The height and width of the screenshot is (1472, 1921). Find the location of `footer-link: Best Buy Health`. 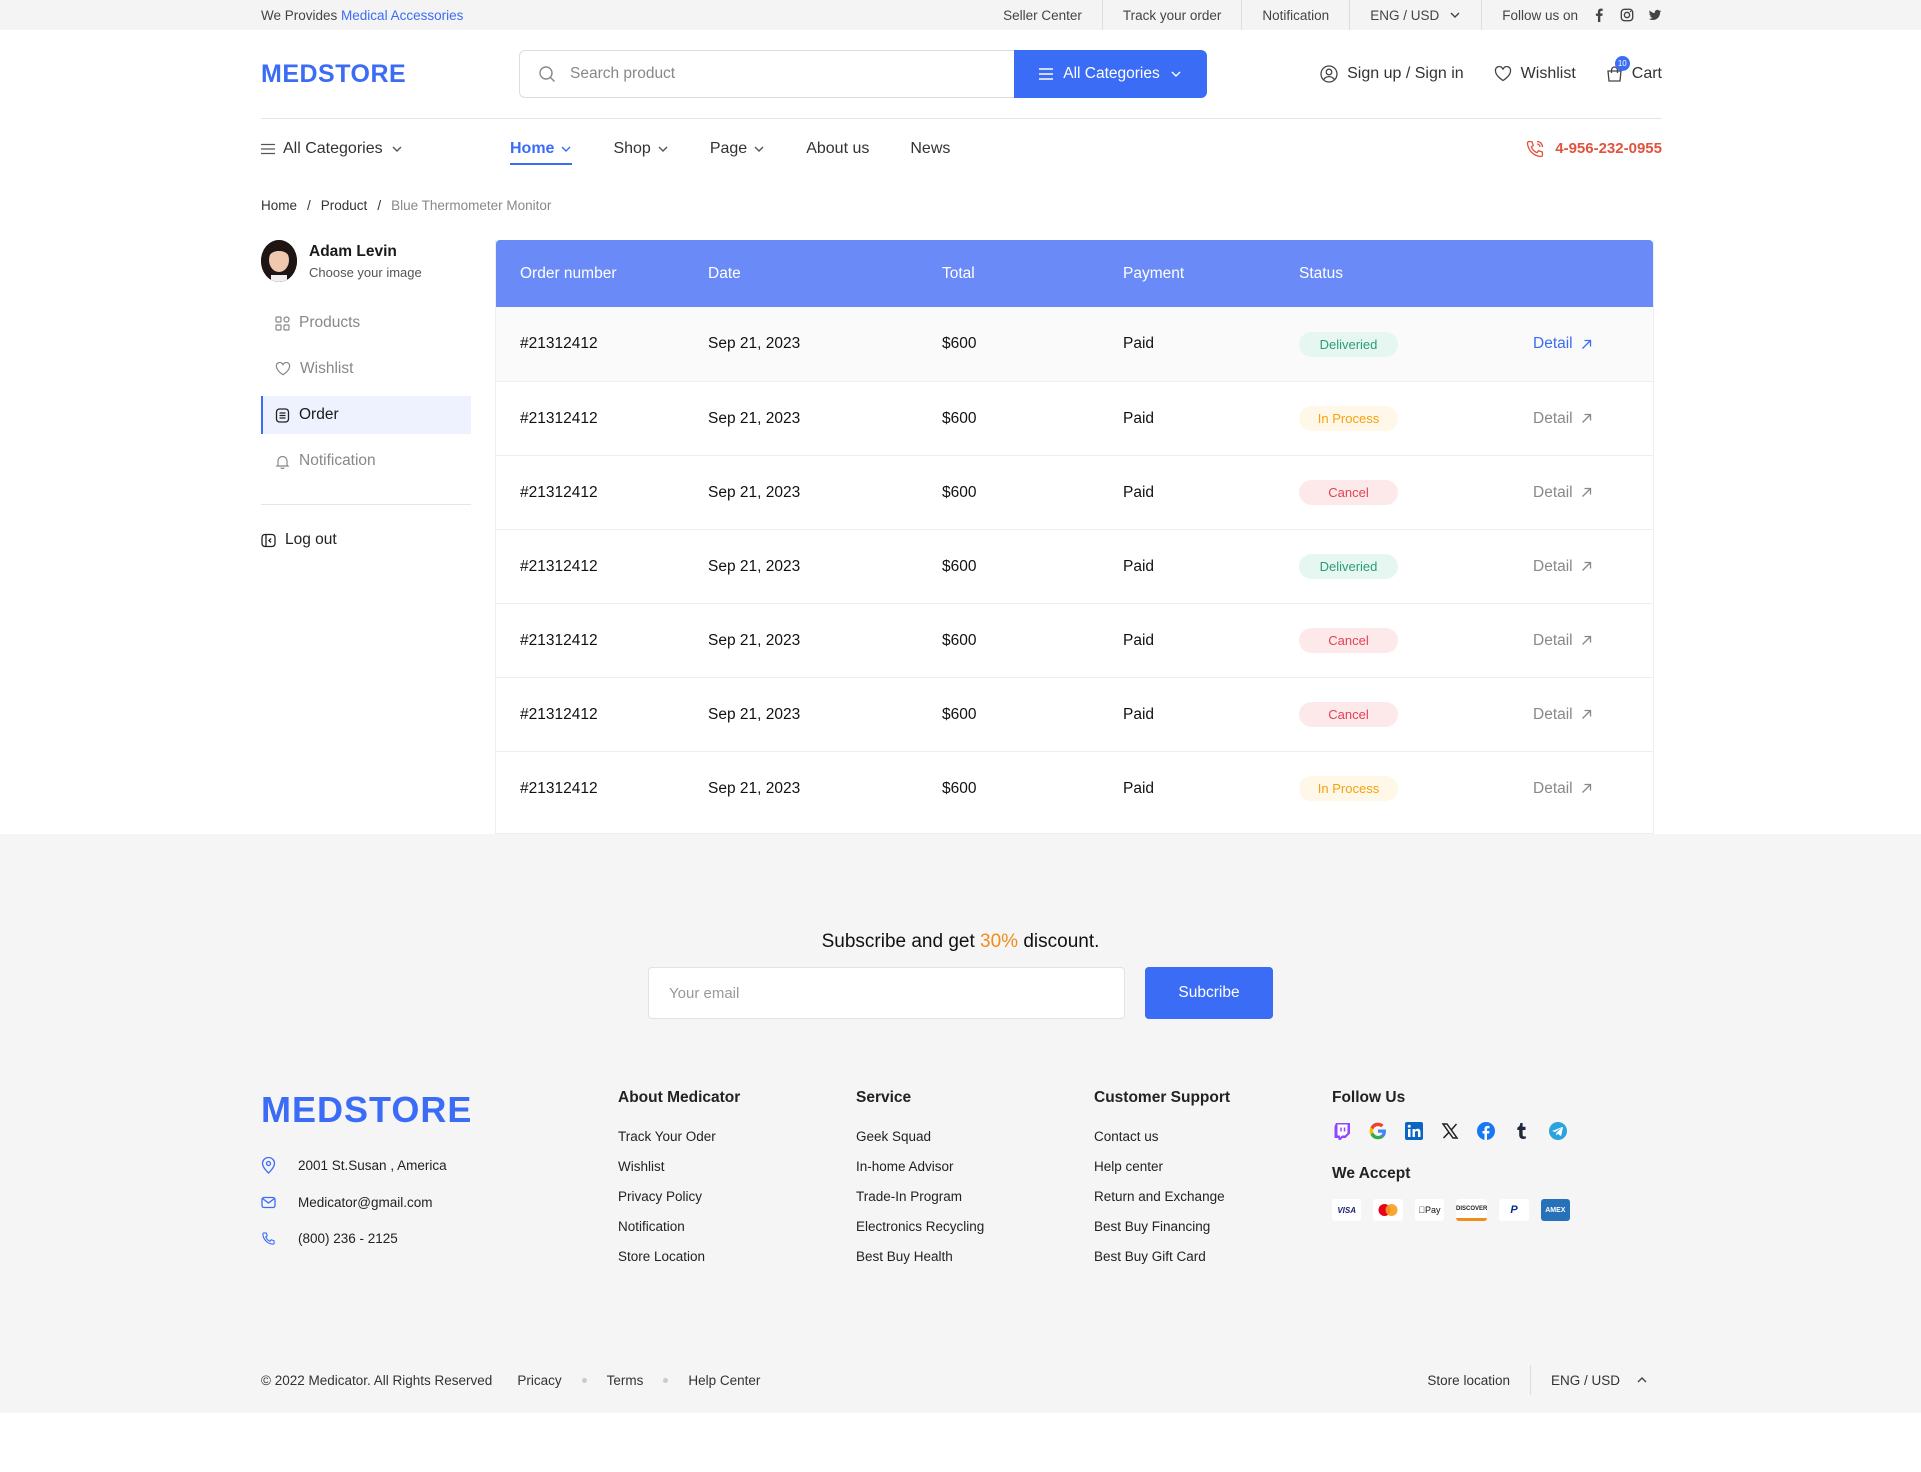

footer-link: Best Buy Health is located at coordinates (975, 1256).